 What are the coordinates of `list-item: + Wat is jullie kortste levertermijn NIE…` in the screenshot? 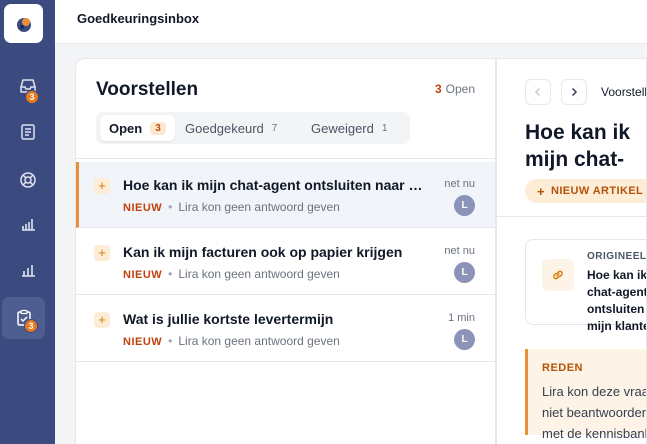 It's located at (285, 329).